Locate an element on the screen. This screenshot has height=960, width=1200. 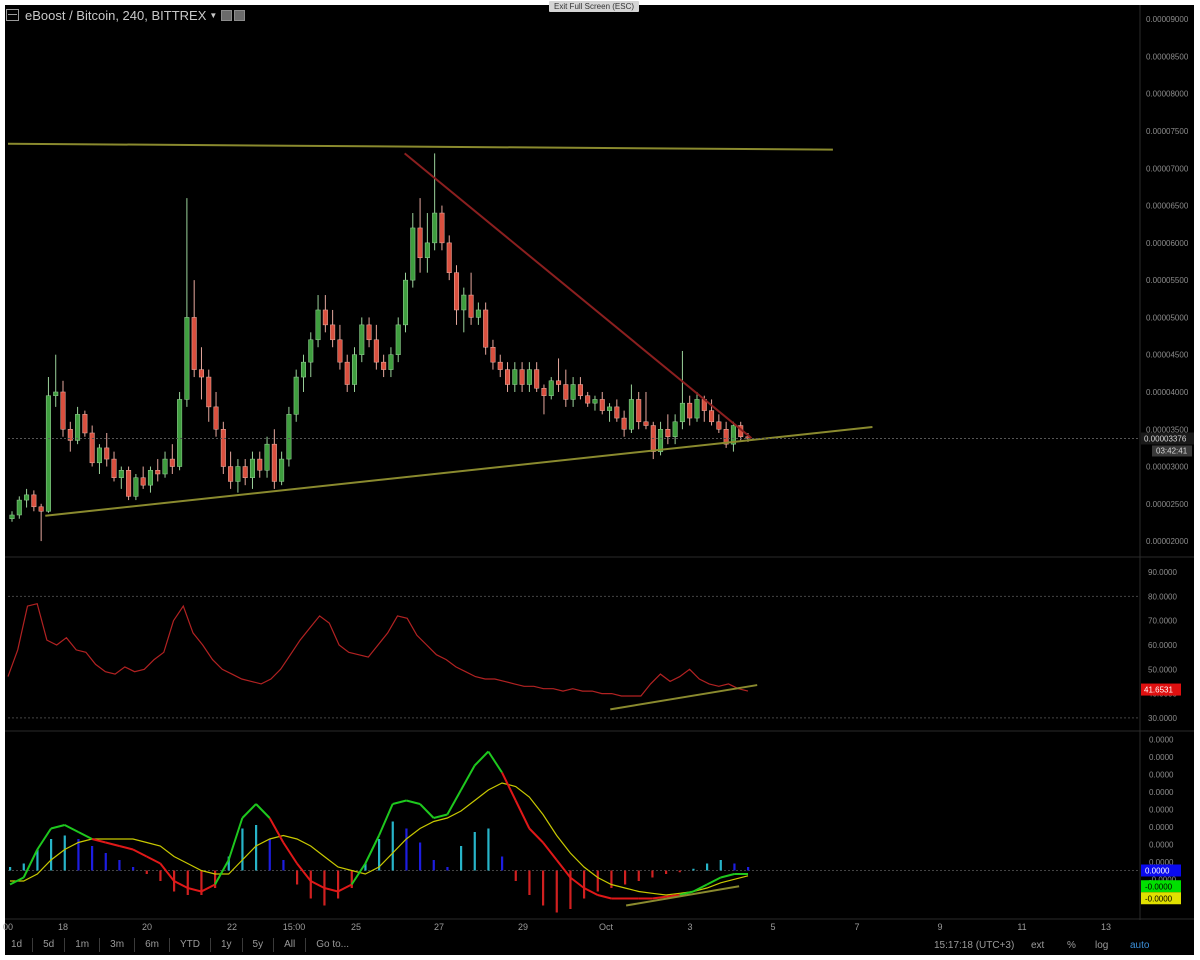
x-tick-label: 00 is located at coordinates (8, 927).